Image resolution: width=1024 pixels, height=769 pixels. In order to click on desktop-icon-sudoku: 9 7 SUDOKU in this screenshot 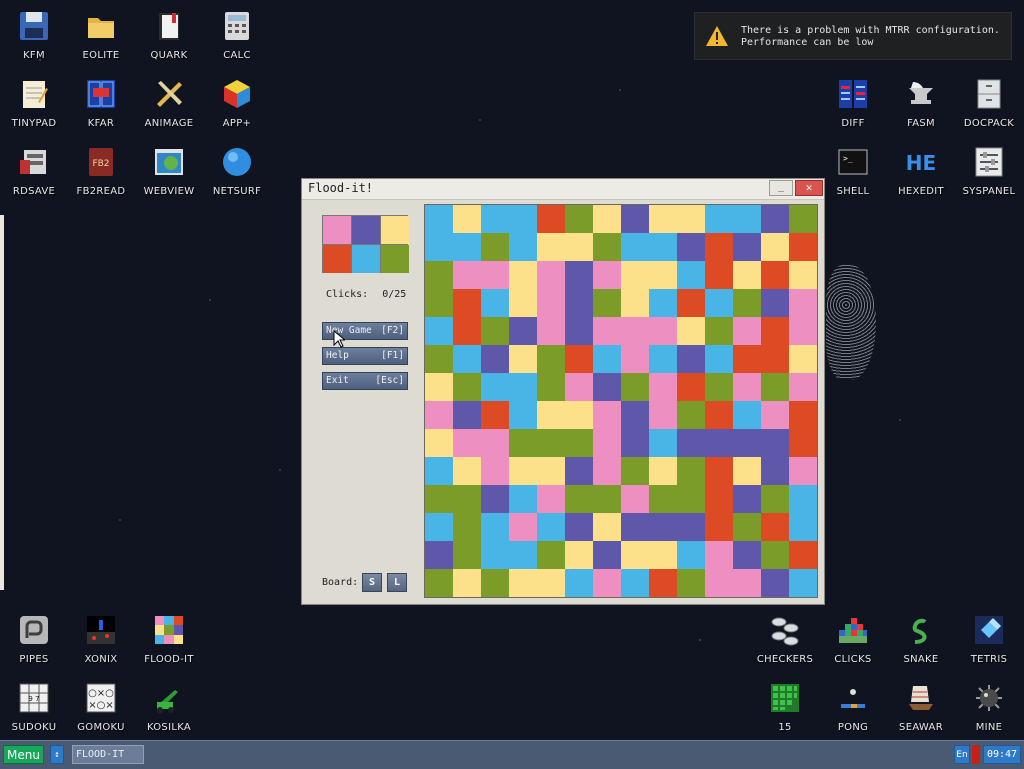, I will do `click(34, 706)`.